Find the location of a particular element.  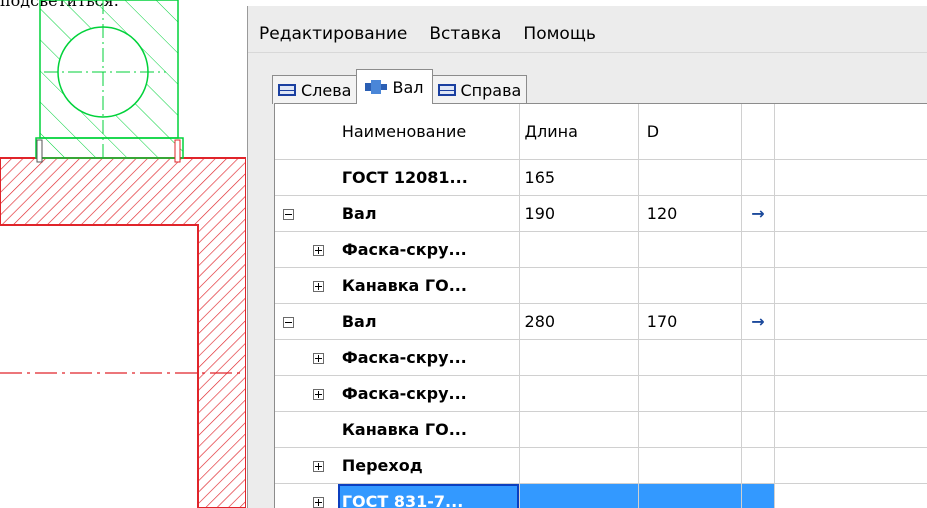

tab-right: Справа is located at coordinates (479, 89).